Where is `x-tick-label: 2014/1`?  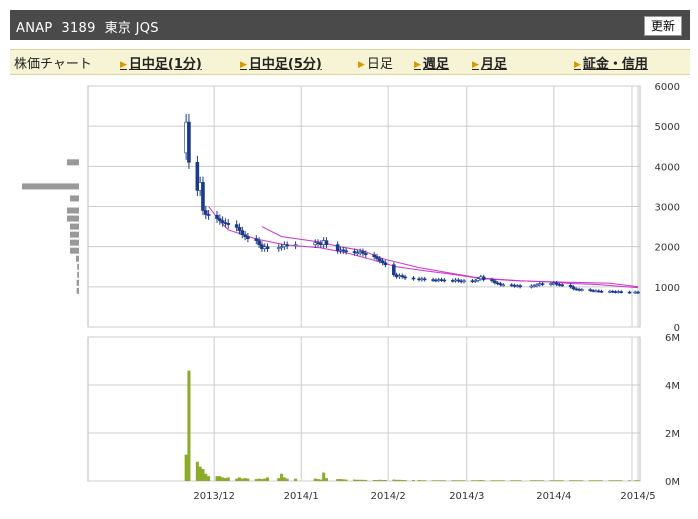 x-tick-label: 2014/1 is located at coordinates (301, 496).